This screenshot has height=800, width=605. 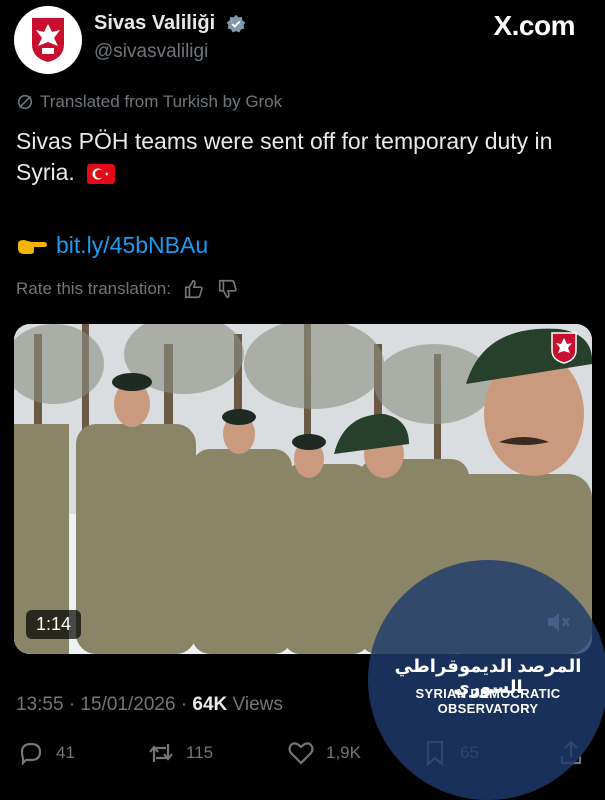 I want to click on handle: @sivasvaliligi, so click(x=170, y=52).